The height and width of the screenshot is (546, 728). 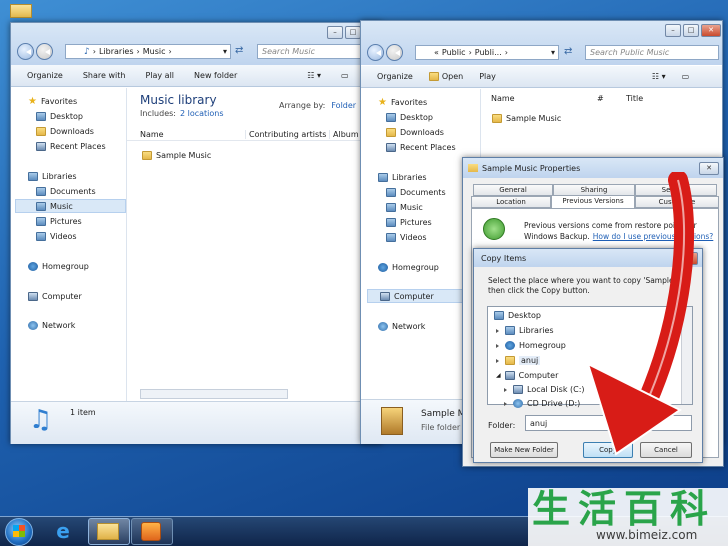 What do you see at coordinates (25, 51) in the screenshot?
I see `left-back-button` at bounding box center [25, 51].